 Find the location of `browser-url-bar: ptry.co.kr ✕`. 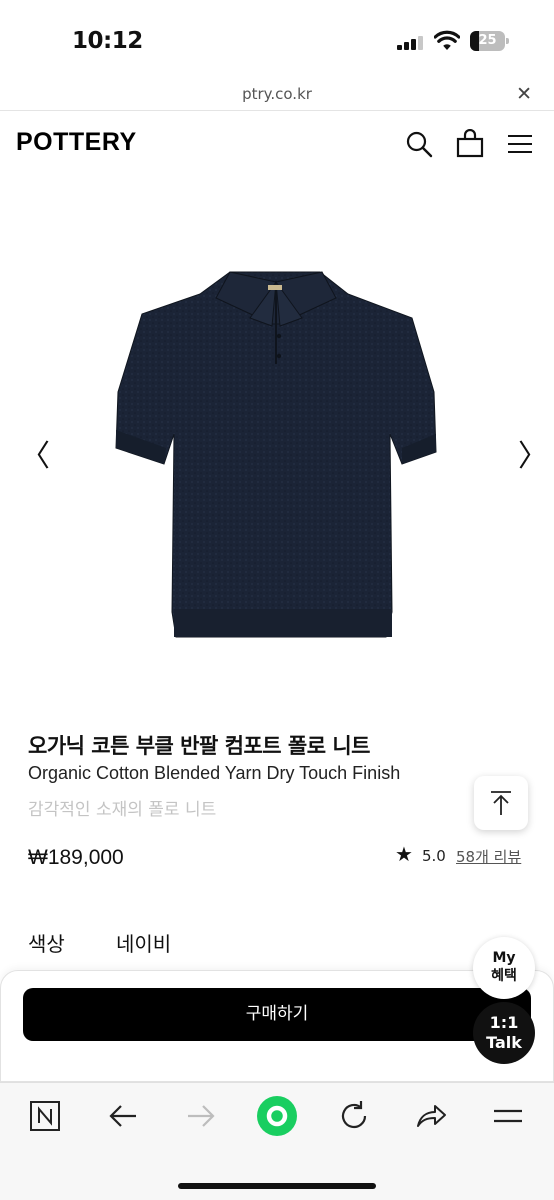

browser-url-bar: ptry.co.kr ✕ is located at coordinates (277, 95).